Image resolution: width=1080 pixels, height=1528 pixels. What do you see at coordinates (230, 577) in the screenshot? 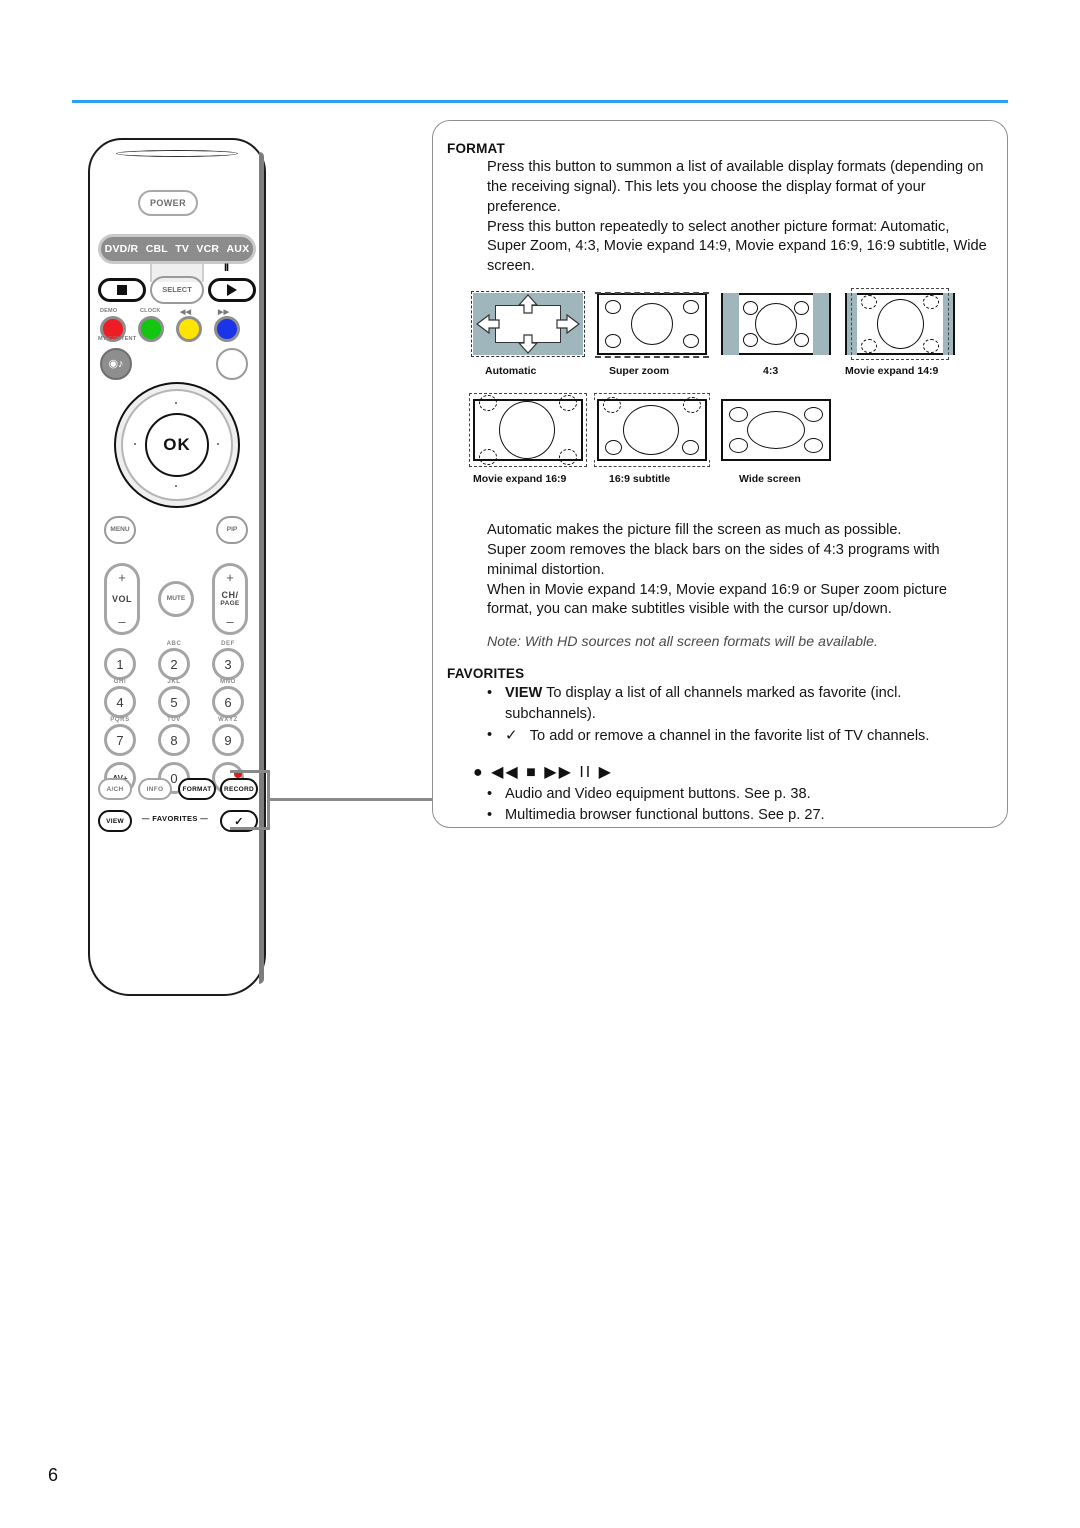
I see `channel-up: +` at bounding box center [230, 577].